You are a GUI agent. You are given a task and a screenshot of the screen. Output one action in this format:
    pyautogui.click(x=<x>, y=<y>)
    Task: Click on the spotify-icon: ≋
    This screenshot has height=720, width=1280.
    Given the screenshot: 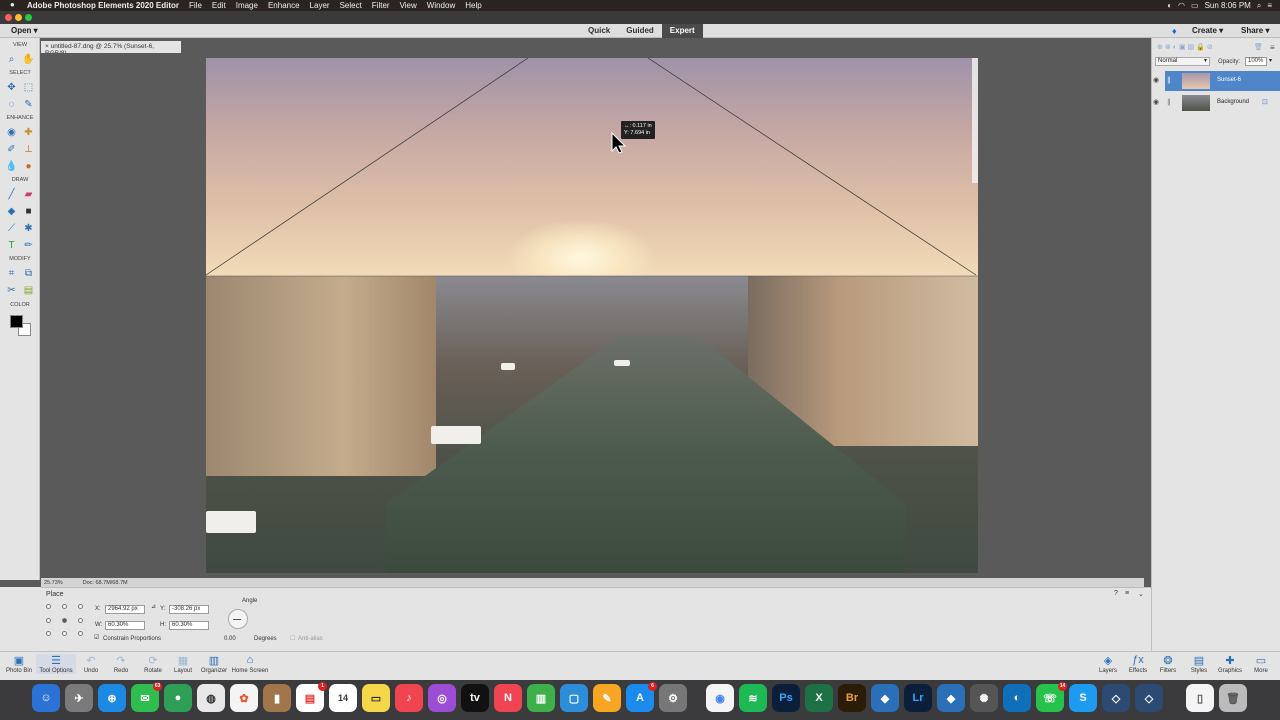 What is the action you would take?
    pyautogui.click(x=753, y=698)
    